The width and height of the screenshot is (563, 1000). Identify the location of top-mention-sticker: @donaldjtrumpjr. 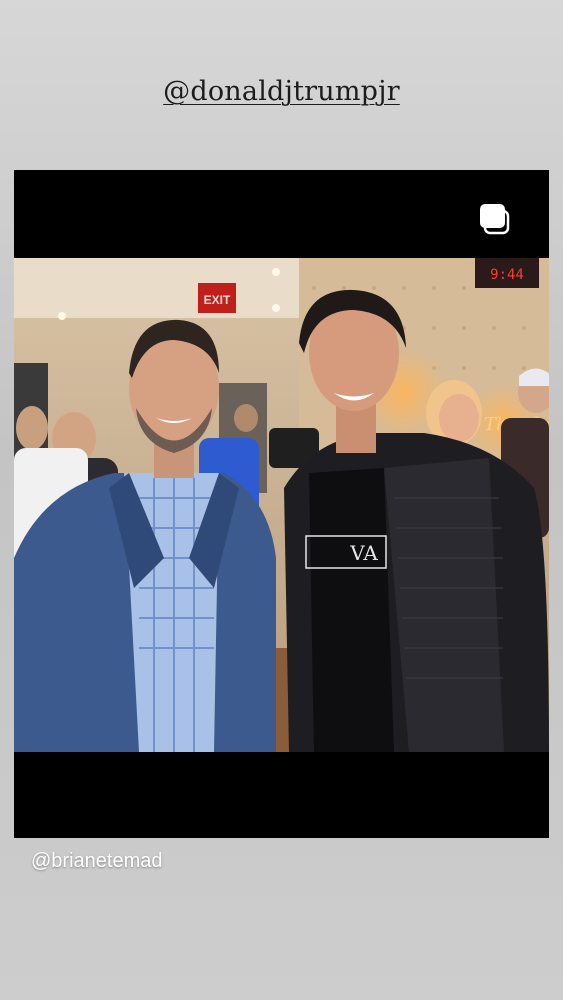
(281, 91).